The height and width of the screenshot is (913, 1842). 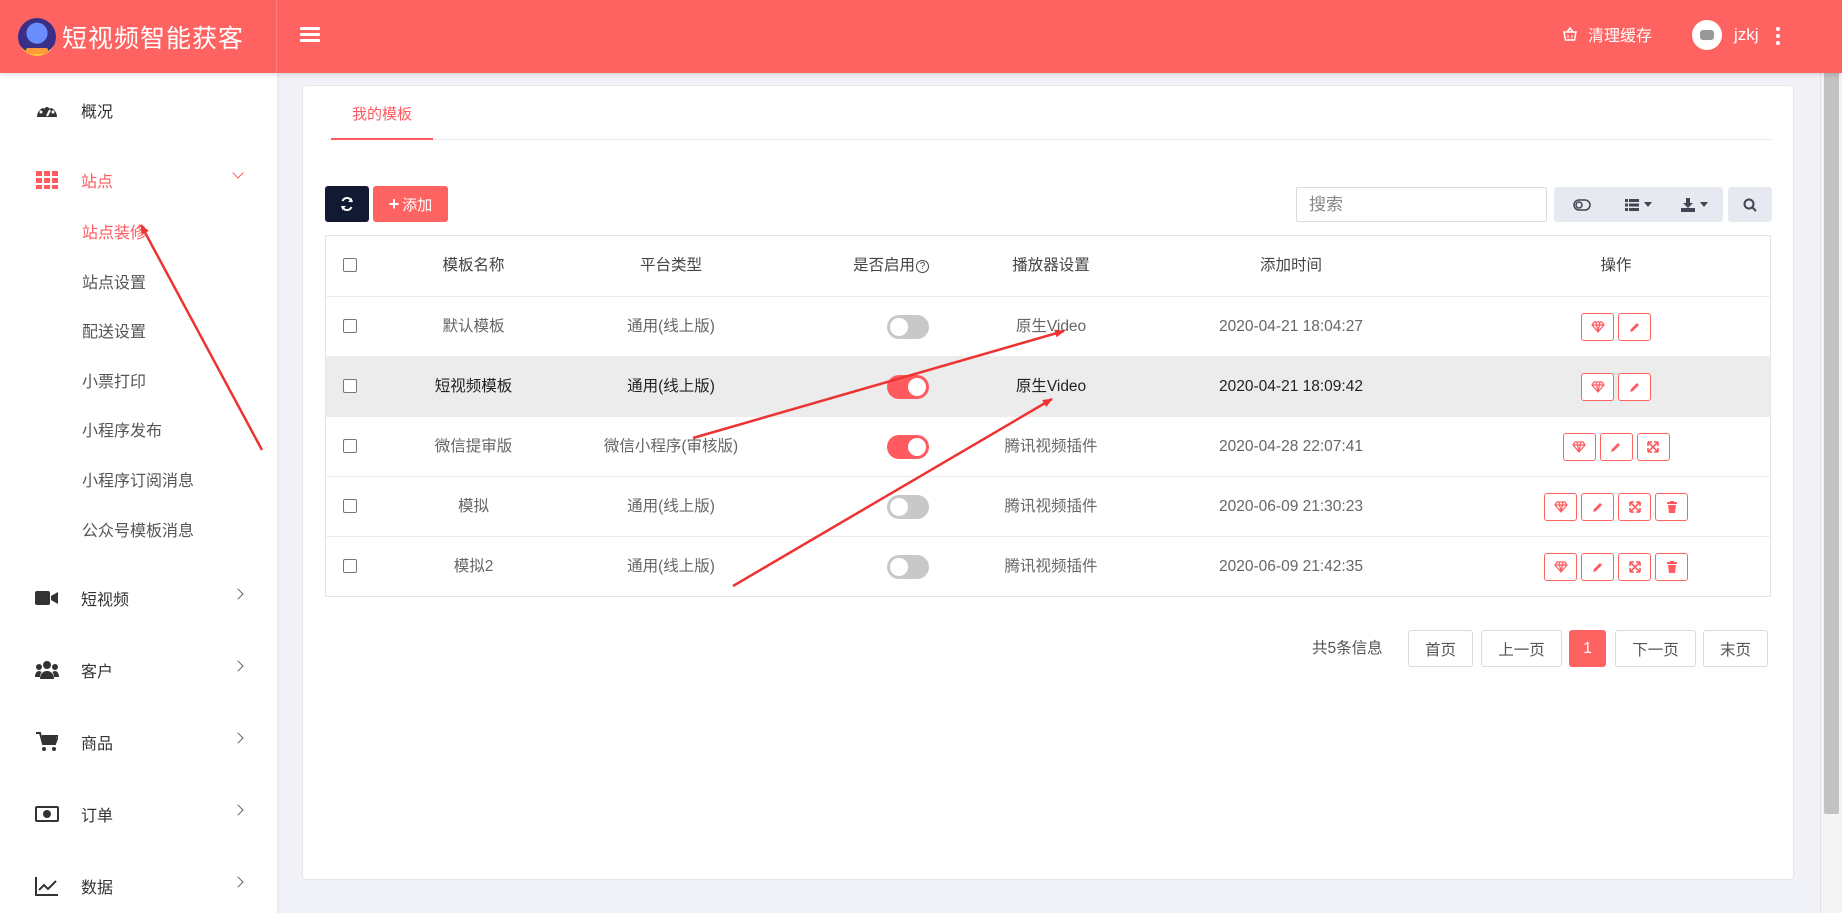 I want to click on menu-toggle-icon, so click(x=310, y=36).